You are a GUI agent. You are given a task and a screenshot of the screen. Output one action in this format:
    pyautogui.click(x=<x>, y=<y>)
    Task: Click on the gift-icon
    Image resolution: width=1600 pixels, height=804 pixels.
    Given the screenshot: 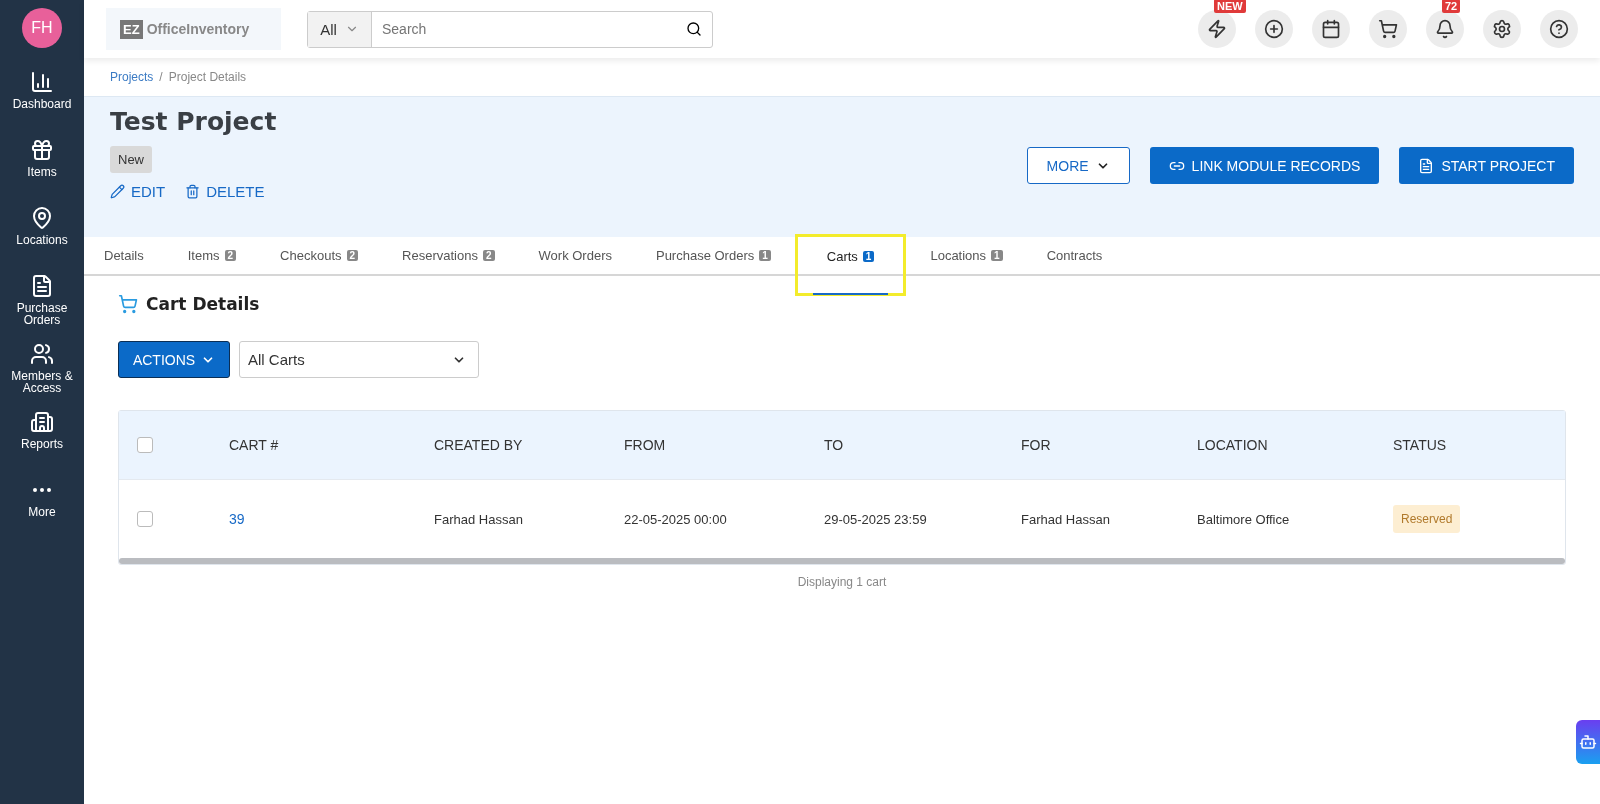 What is the action you would take?
    pyautogui.click(x=42, y=150)
    